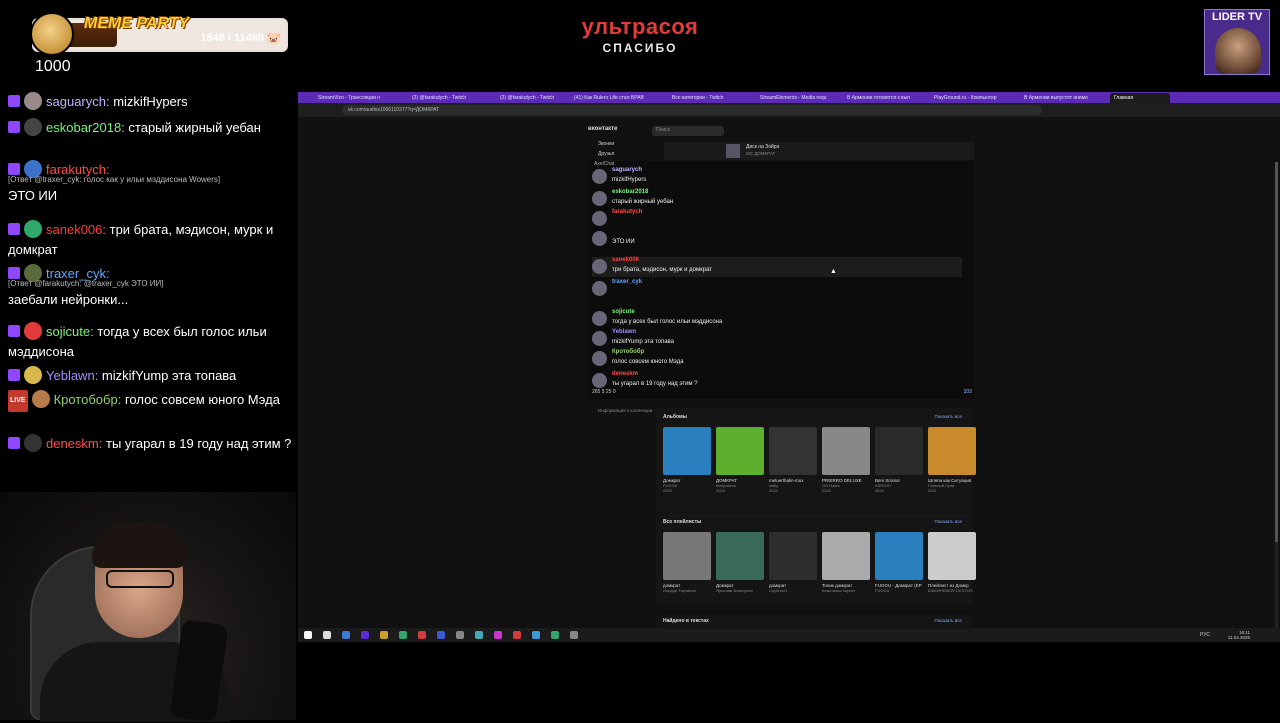  What do you see at coordinates (948, 416) in the screenshot?
I see `albums-show-all: Показать все` at bounding box center [948, 416].